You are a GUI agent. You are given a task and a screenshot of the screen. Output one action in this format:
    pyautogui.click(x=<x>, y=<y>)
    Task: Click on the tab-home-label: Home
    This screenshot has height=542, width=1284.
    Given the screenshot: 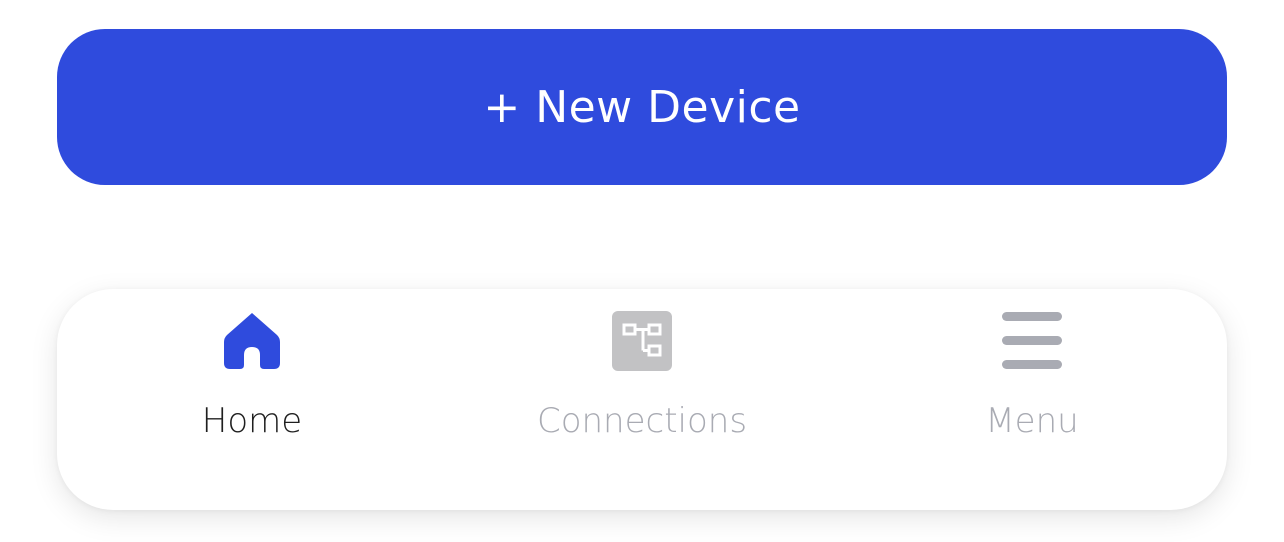 What is the action you would take?
    pyautogui.click(x=252, y=421)
    